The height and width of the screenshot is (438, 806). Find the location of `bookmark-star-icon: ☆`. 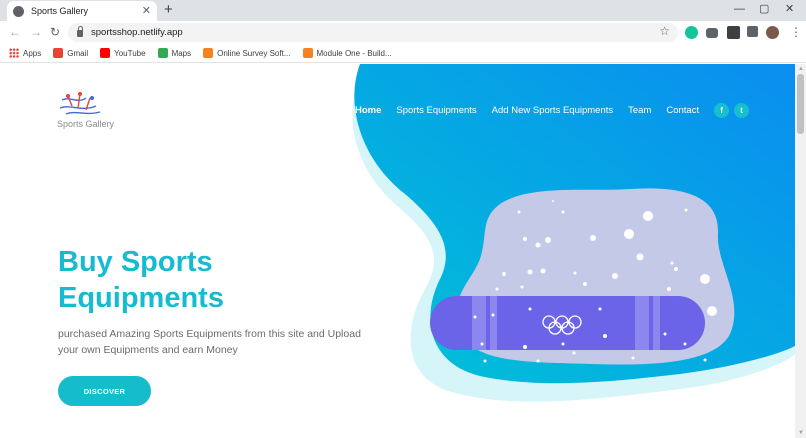

bookmark-star-icon: ☆ is located at coordinates (664, 31).